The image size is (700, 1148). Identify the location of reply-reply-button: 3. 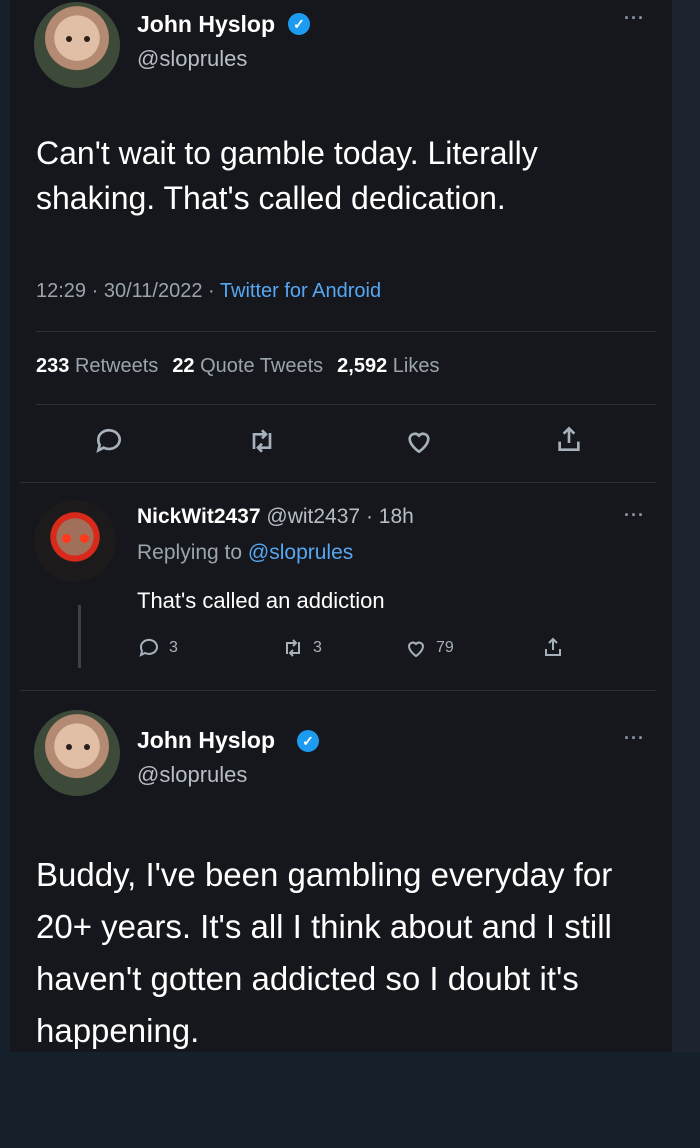
(157, 648).